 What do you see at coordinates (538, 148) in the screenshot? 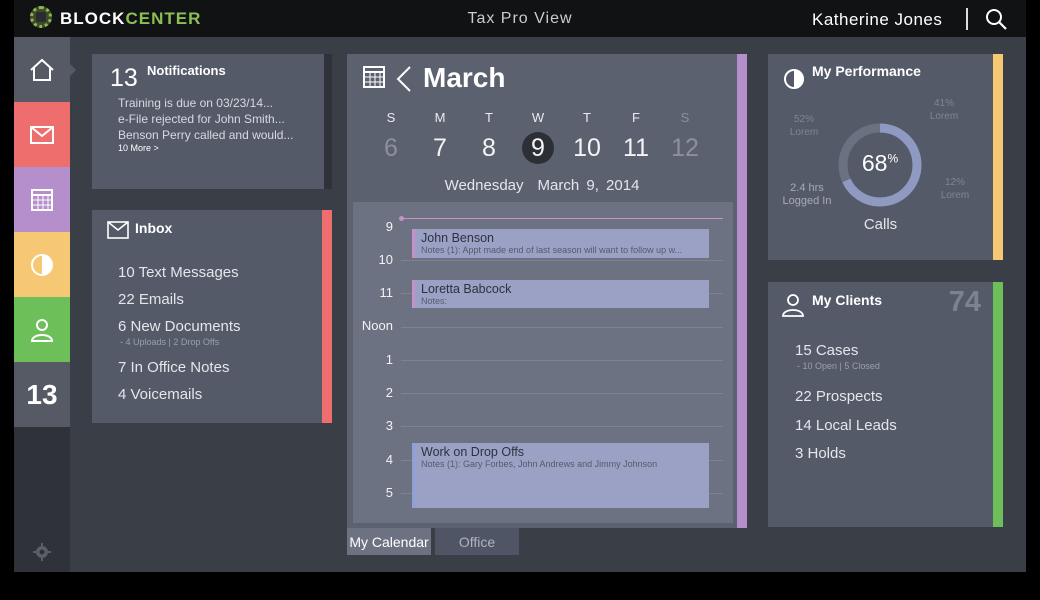
I see `day-cell-selected: 9` at bounding box center [538, 148].